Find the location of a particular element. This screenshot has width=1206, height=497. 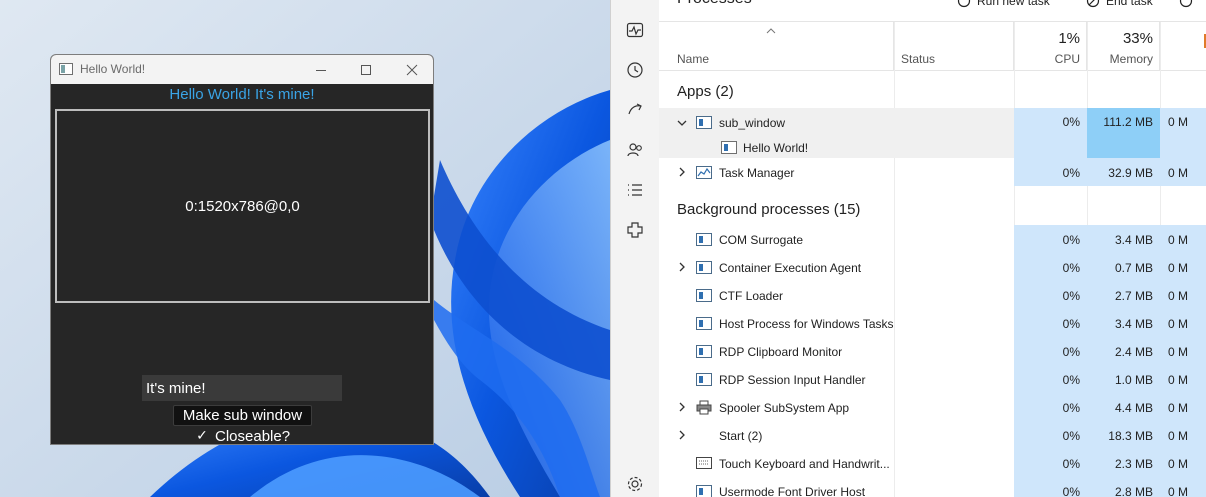

memory-value: 3.4 MB is located at coordinates (1133, 324).